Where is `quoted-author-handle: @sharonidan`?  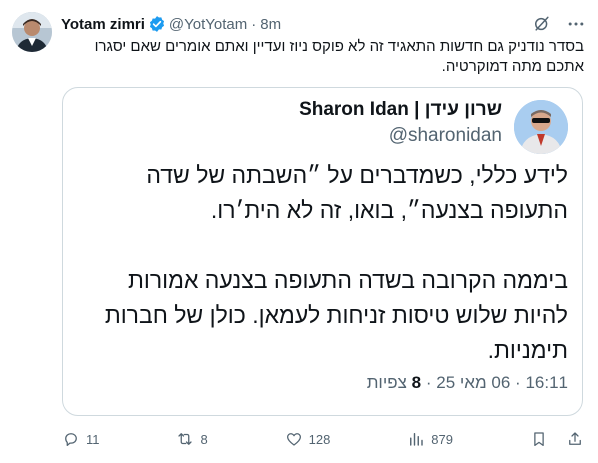 quoted-author-handle: @sharonidan is located at coordinates (445, 136).